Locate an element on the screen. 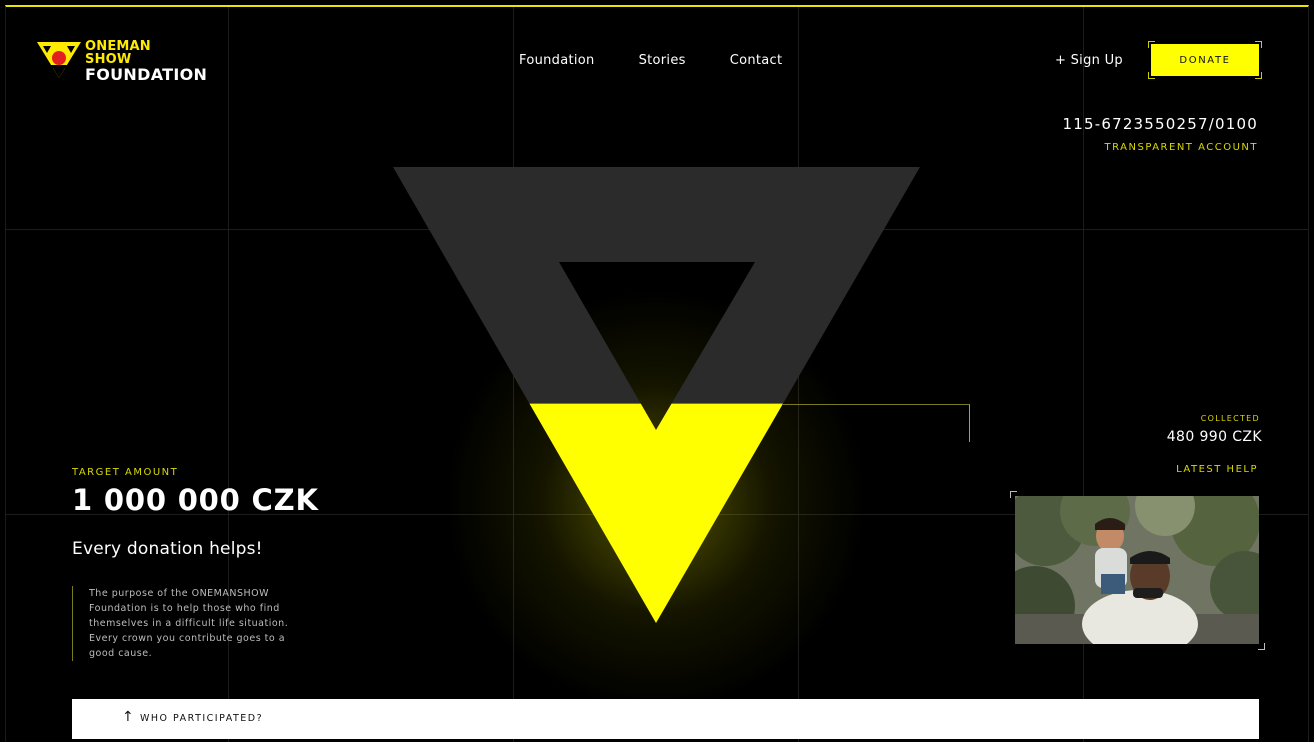 This screenshot has height=742, width=1314. latest-help-photo is located at coordinates (1137, 570).